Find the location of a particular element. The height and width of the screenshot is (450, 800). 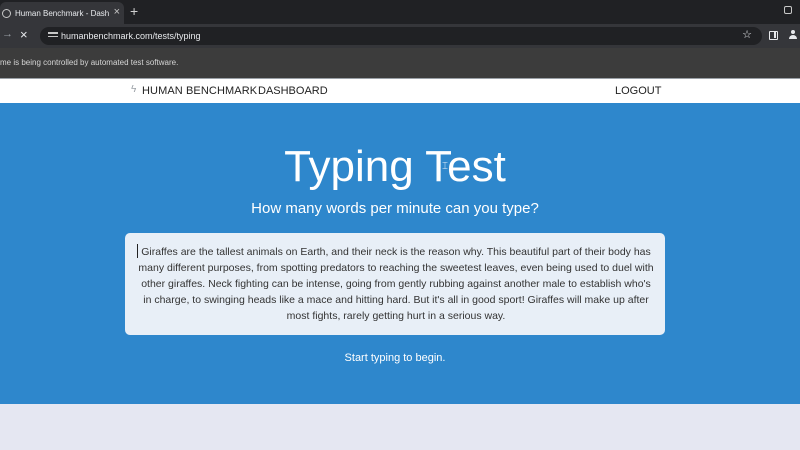

text-caret is located at coordinates (137, 251).